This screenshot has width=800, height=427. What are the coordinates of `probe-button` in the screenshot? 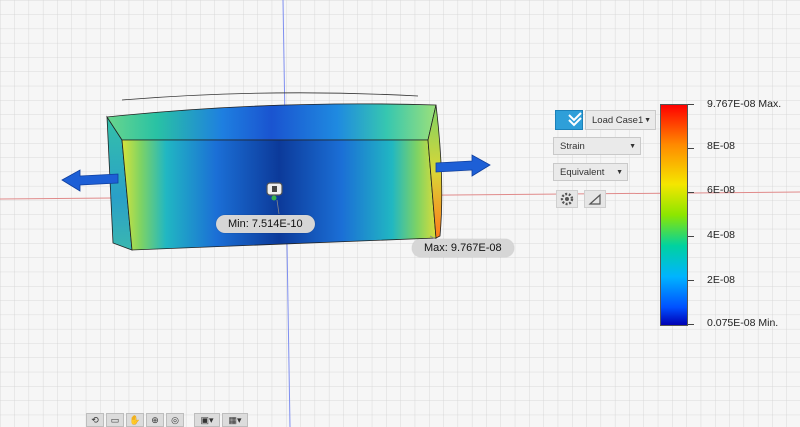 It's located at (595, 199).